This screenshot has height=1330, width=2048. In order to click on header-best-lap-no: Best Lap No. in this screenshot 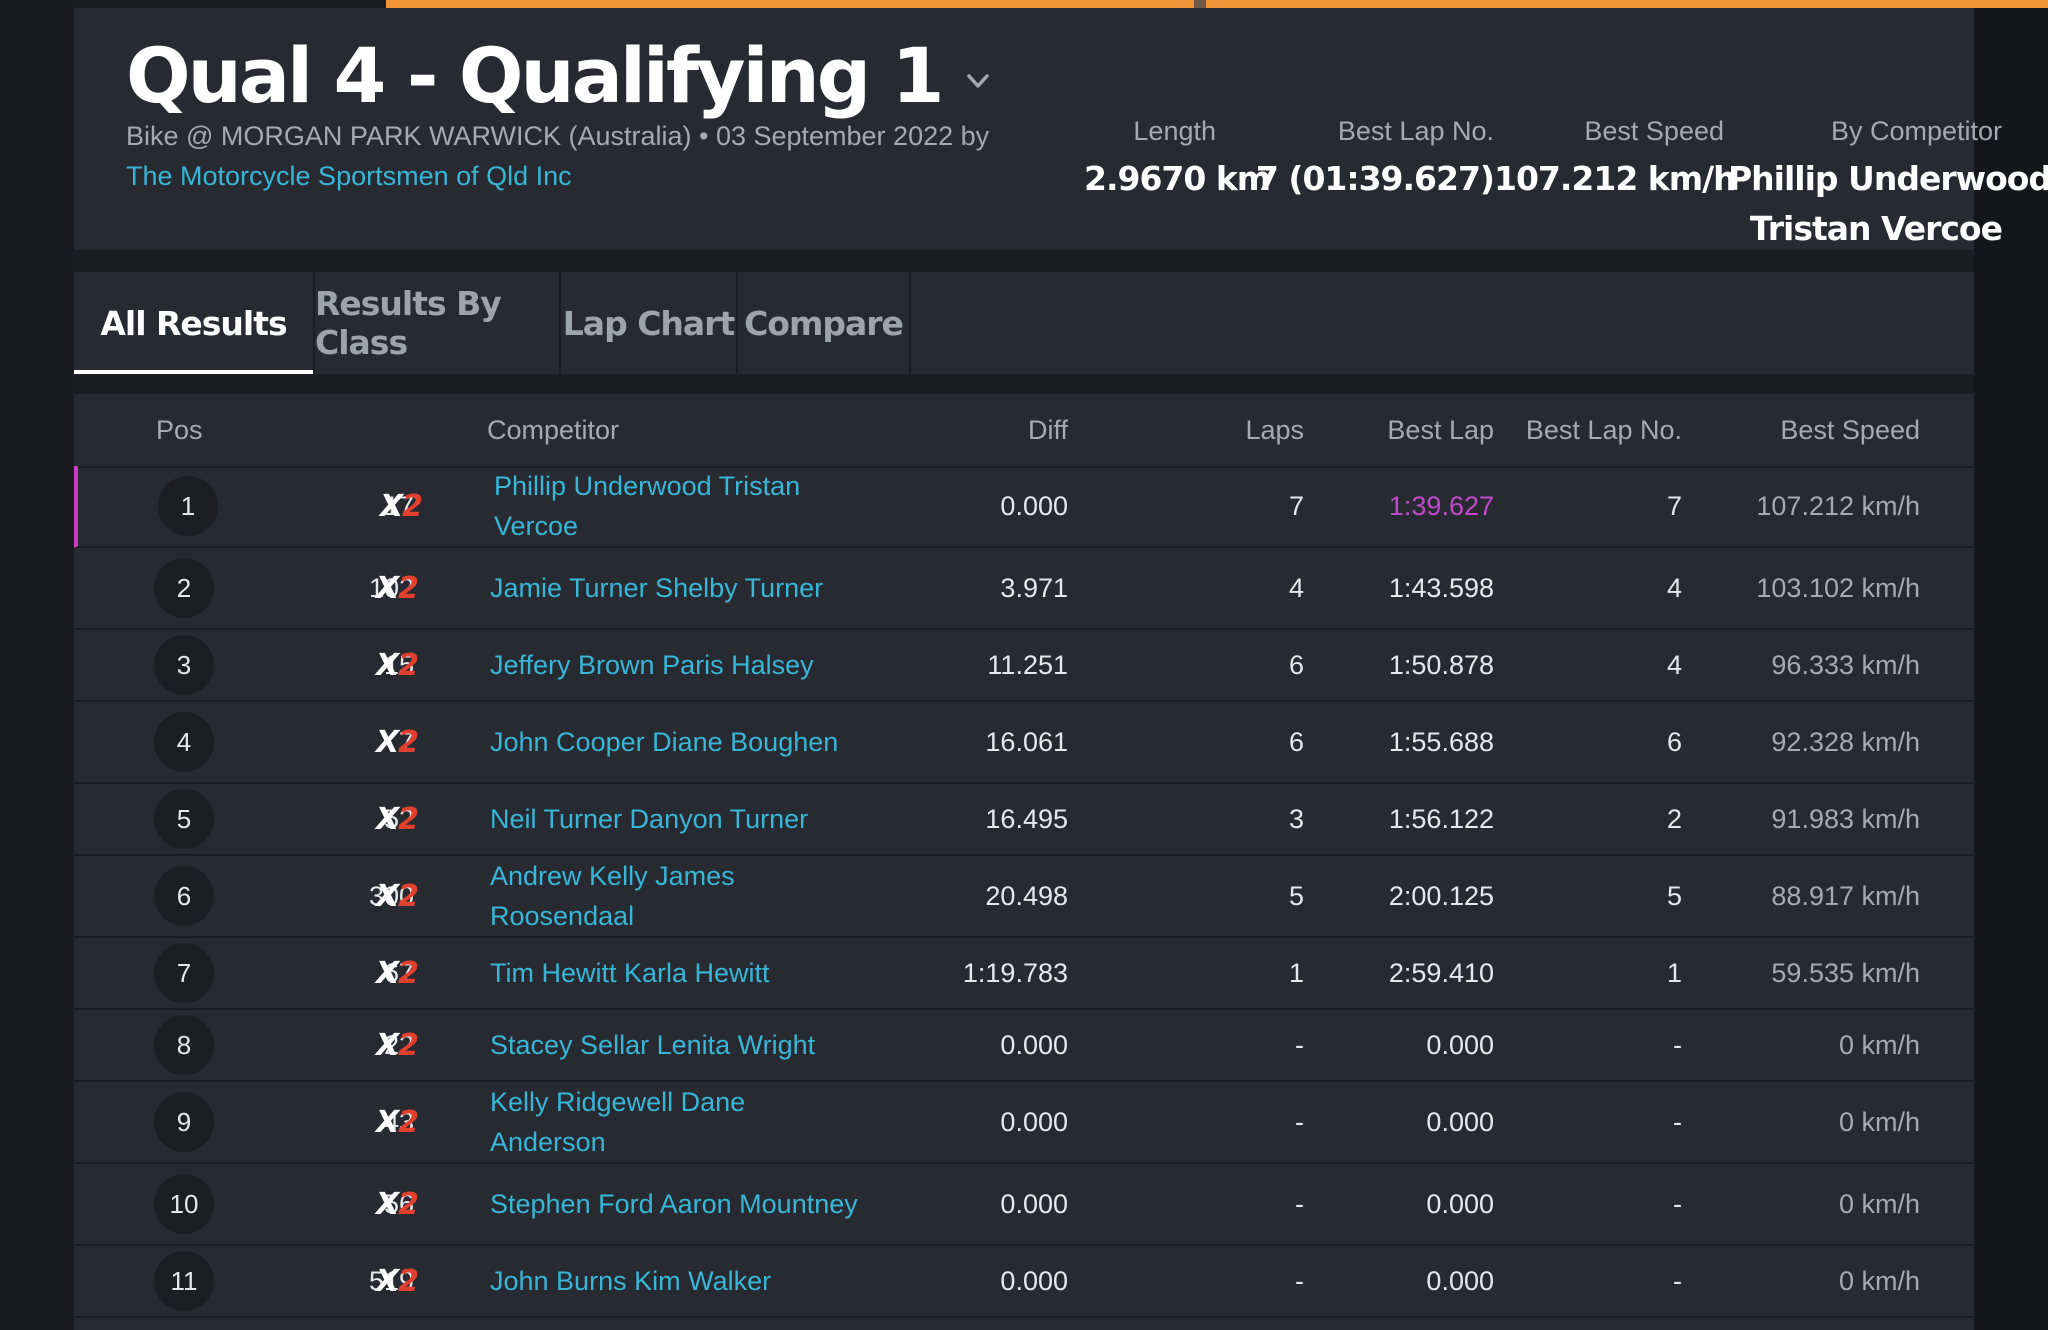, I will do `click(1604, 430)`.